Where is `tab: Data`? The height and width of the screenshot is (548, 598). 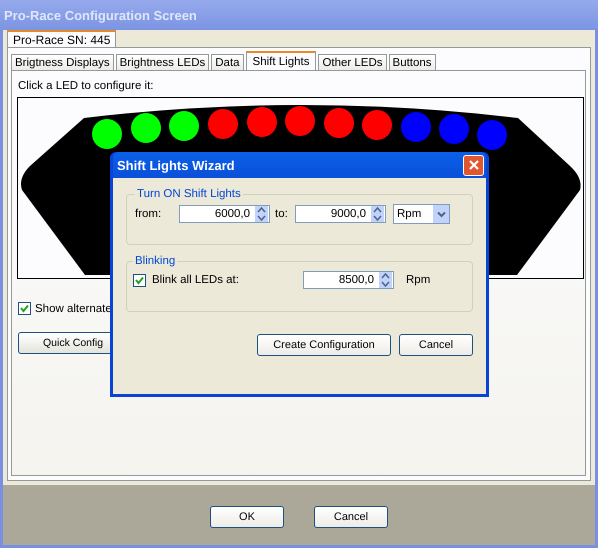
tab: Data is located at coordinates (227, 62).